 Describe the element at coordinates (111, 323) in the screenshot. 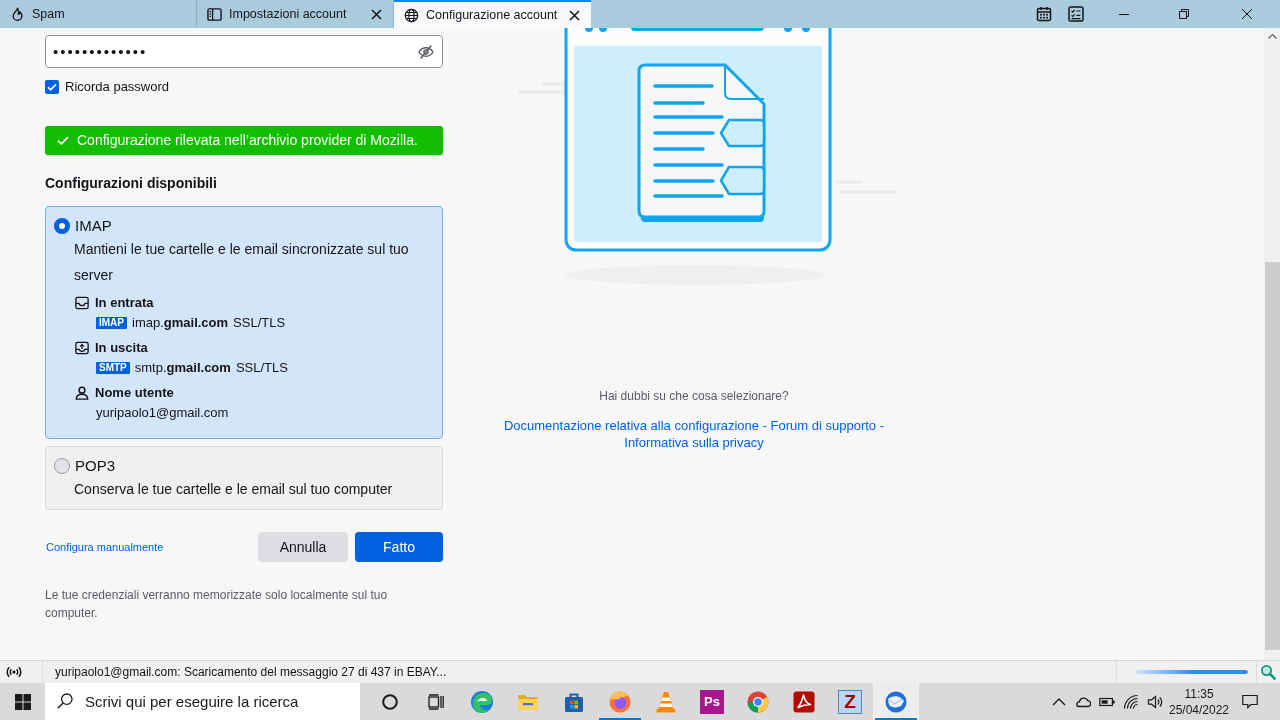

I see `protocol-tag: IMAP` at that location.